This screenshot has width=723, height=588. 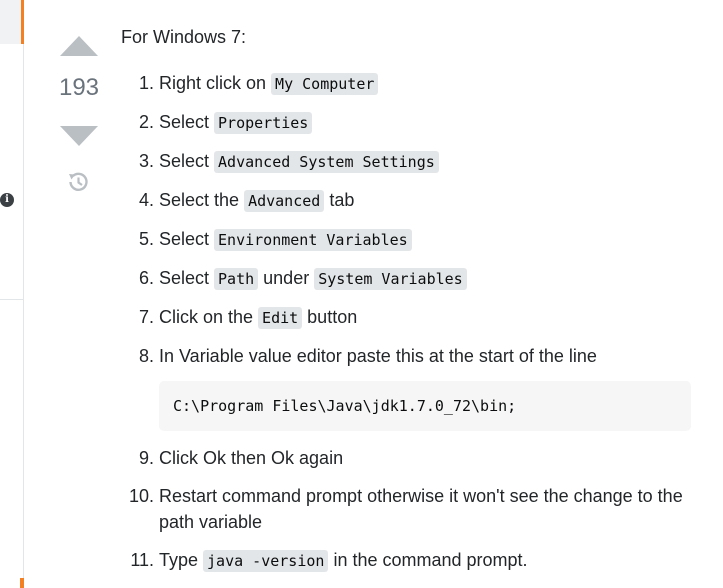 I want to click on list-item: Select Advanced System Settings, so click(x=425, y=161).